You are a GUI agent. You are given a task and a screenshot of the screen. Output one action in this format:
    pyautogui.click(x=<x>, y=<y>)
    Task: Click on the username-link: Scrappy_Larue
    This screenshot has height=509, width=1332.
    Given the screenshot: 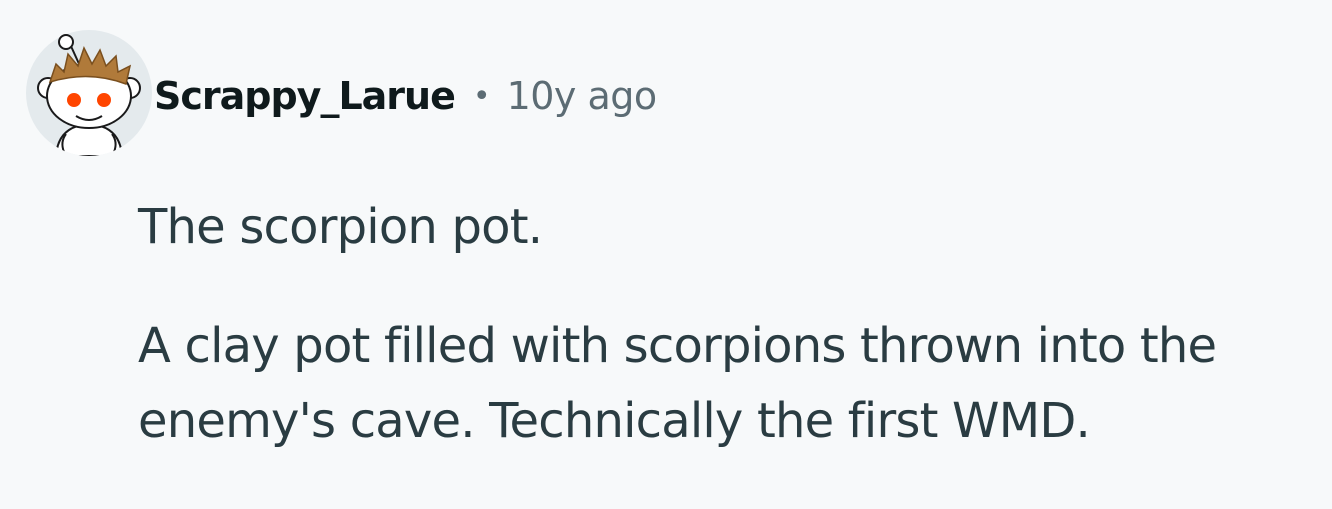 What is the action you would take?
    pyautogui.click(x=305, y=96)
    